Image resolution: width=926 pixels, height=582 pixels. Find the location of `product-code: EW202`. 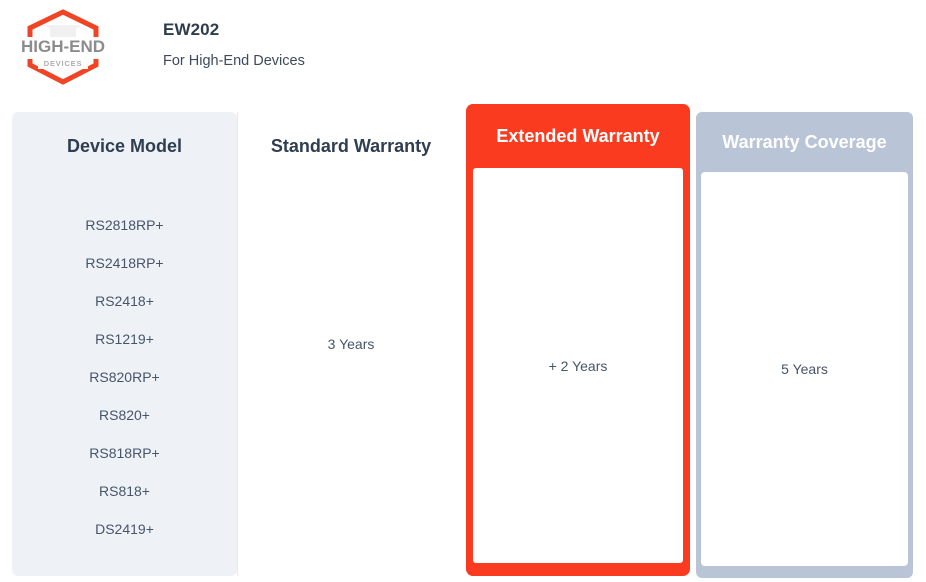

product-code: EW202 is located at coordinates (191, 29).